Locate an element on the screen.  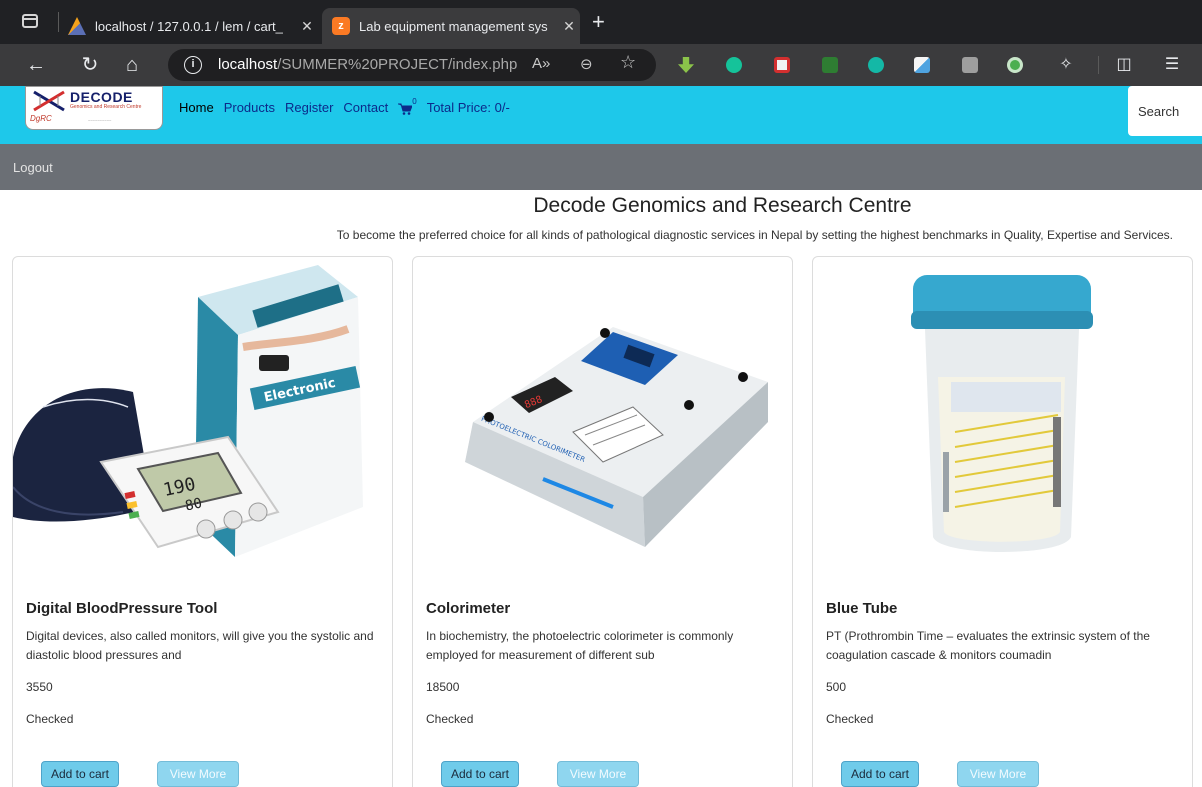
total-price: Total Price: 0/- is located at coordinates (468, 107).